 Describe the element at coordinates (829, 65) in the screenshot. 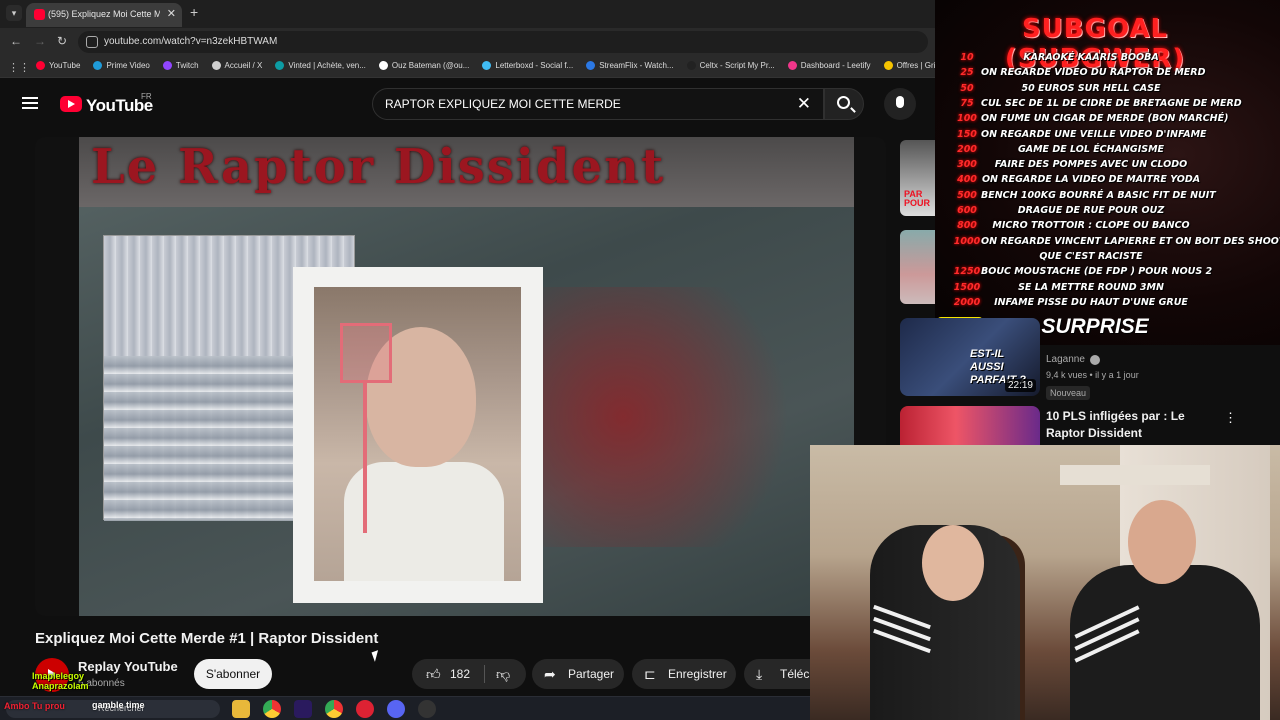

I see `bookmark-item: Dashboard - Leetify` at that location.